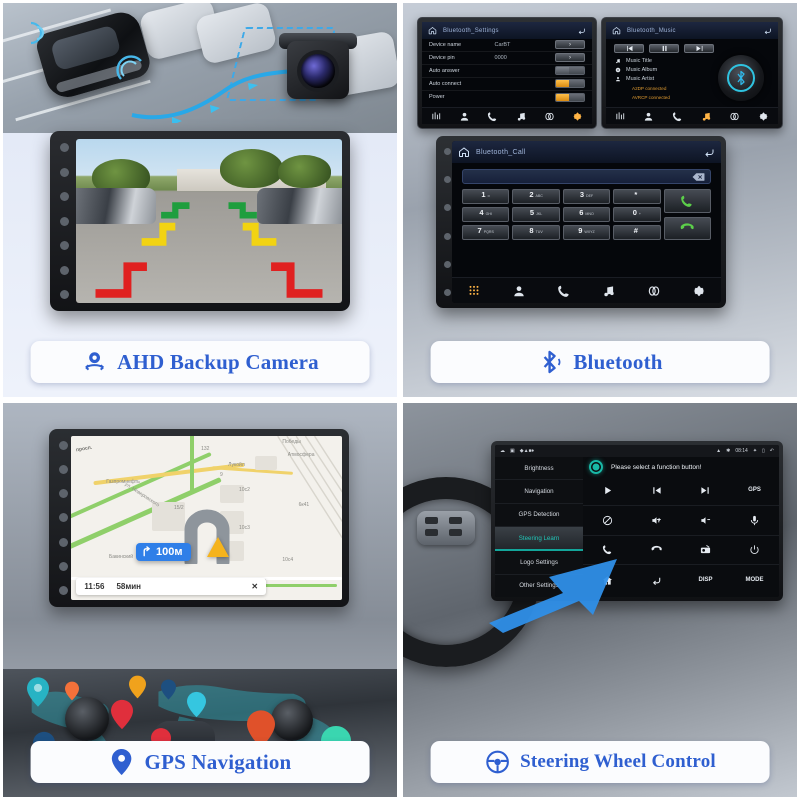  I want to click on key-sub: MNO, so click(589, 214).